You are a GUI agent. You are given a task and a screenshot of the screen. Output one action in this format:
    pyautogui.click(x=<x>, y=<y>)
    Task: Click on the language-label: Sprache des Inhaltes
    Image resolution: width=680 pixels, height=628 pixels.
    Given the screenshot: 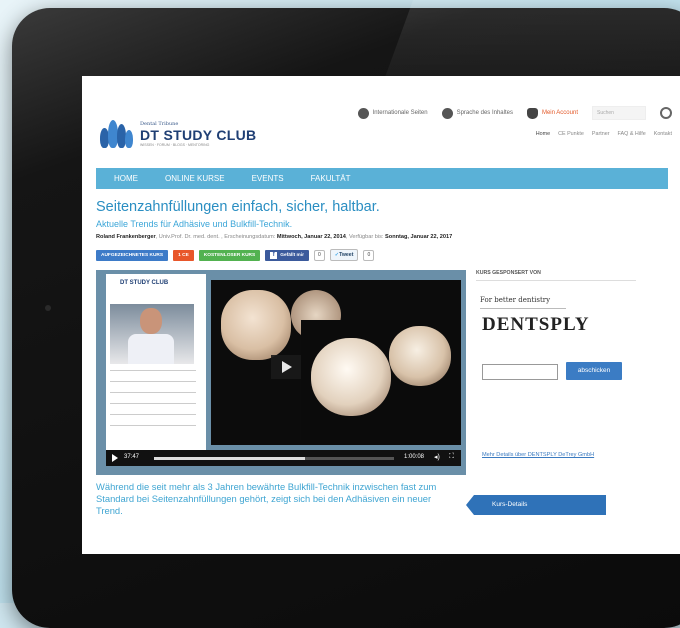 What is the action you would take?
    pyautogui.click(x=484, y=113)
    